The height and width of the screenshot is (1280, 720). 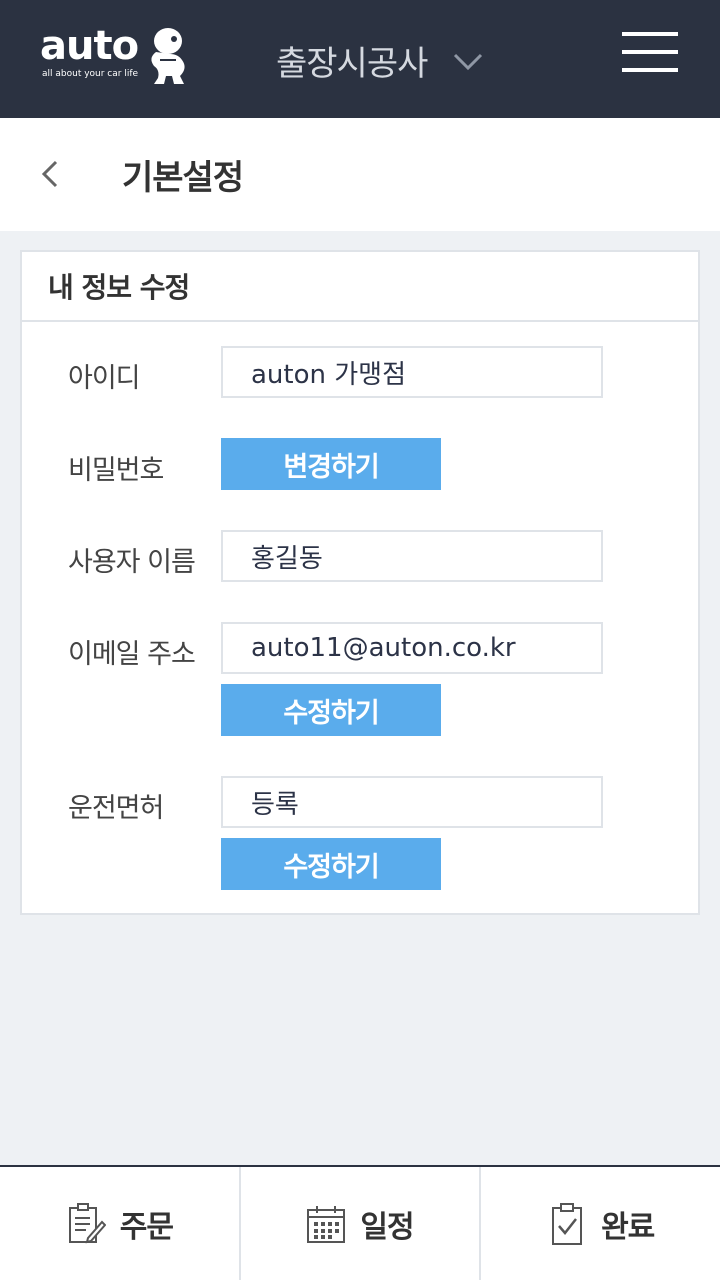 I want to click on store-selector: 출장시공사, so click(x=379, y=60).